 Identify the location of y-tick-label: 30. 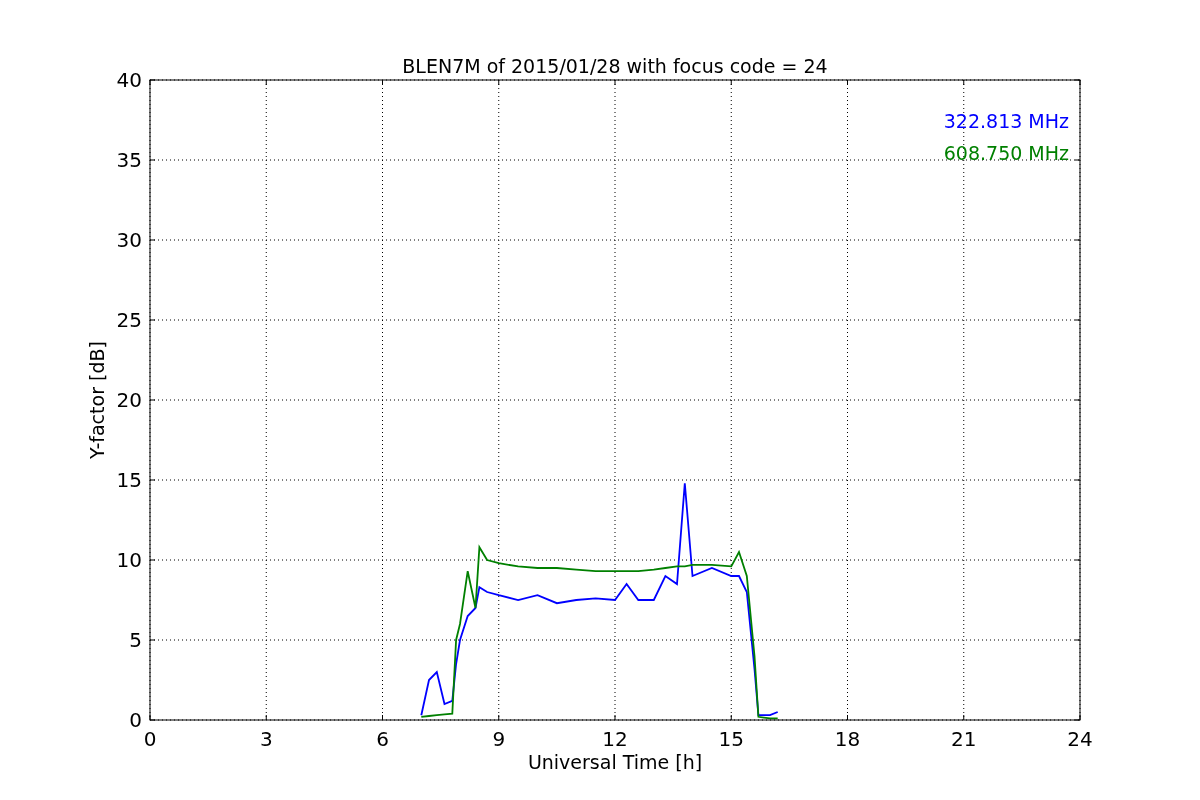
(129, 240).